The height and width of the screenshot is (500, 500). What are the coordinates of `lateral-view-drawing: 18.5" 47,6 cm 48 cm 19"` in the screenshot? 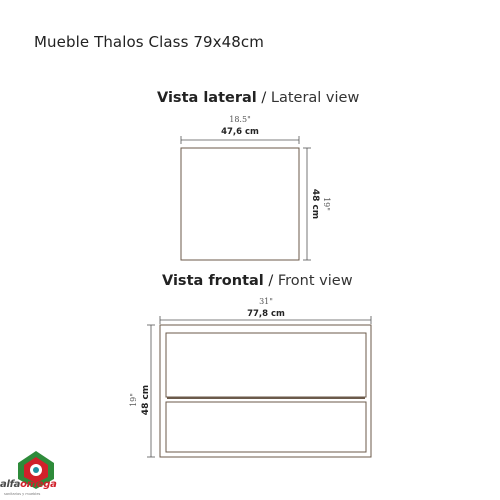 It's located at (255, 188).